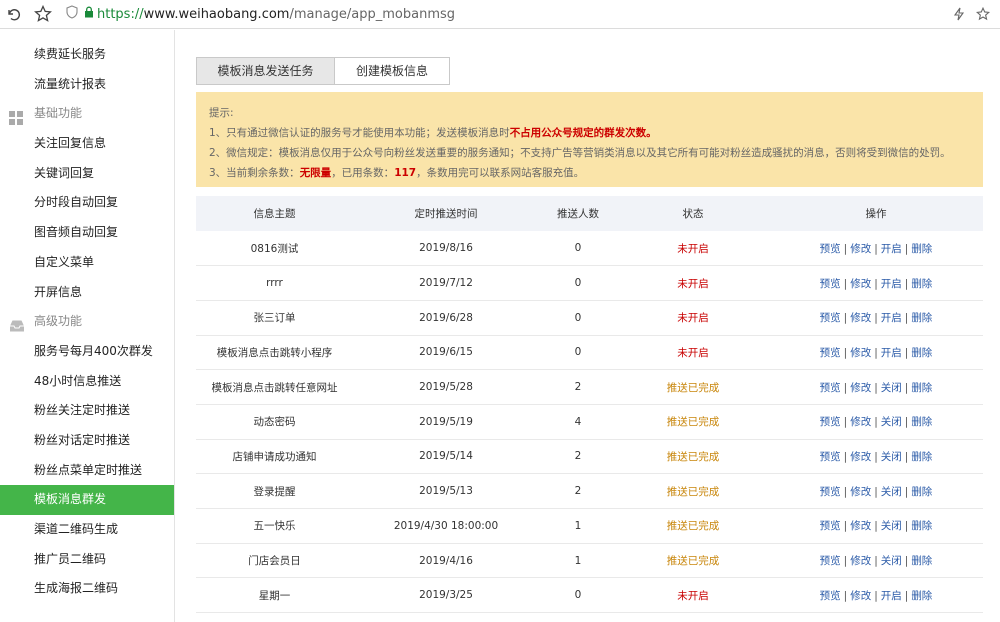  I want to click on col-count-header: 推送人数, so click(578, 214).